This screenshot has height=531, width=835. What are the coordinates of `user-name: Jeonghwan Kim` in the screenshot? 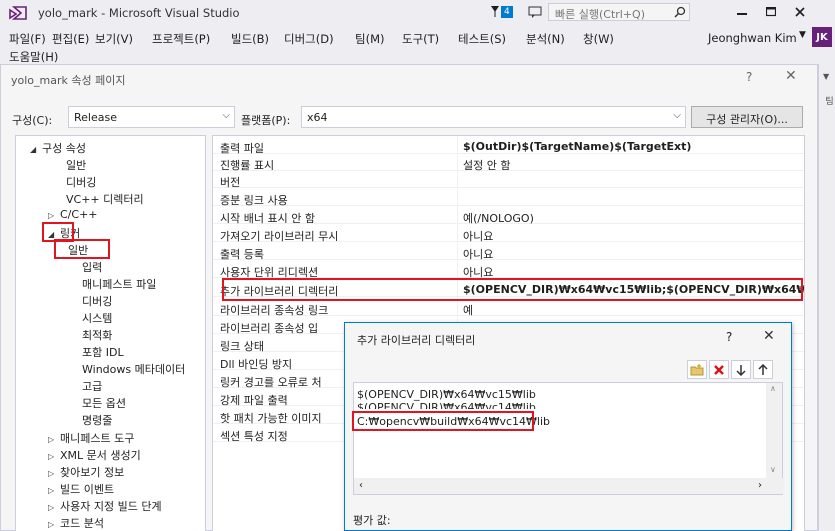 It's located at (752, 38).